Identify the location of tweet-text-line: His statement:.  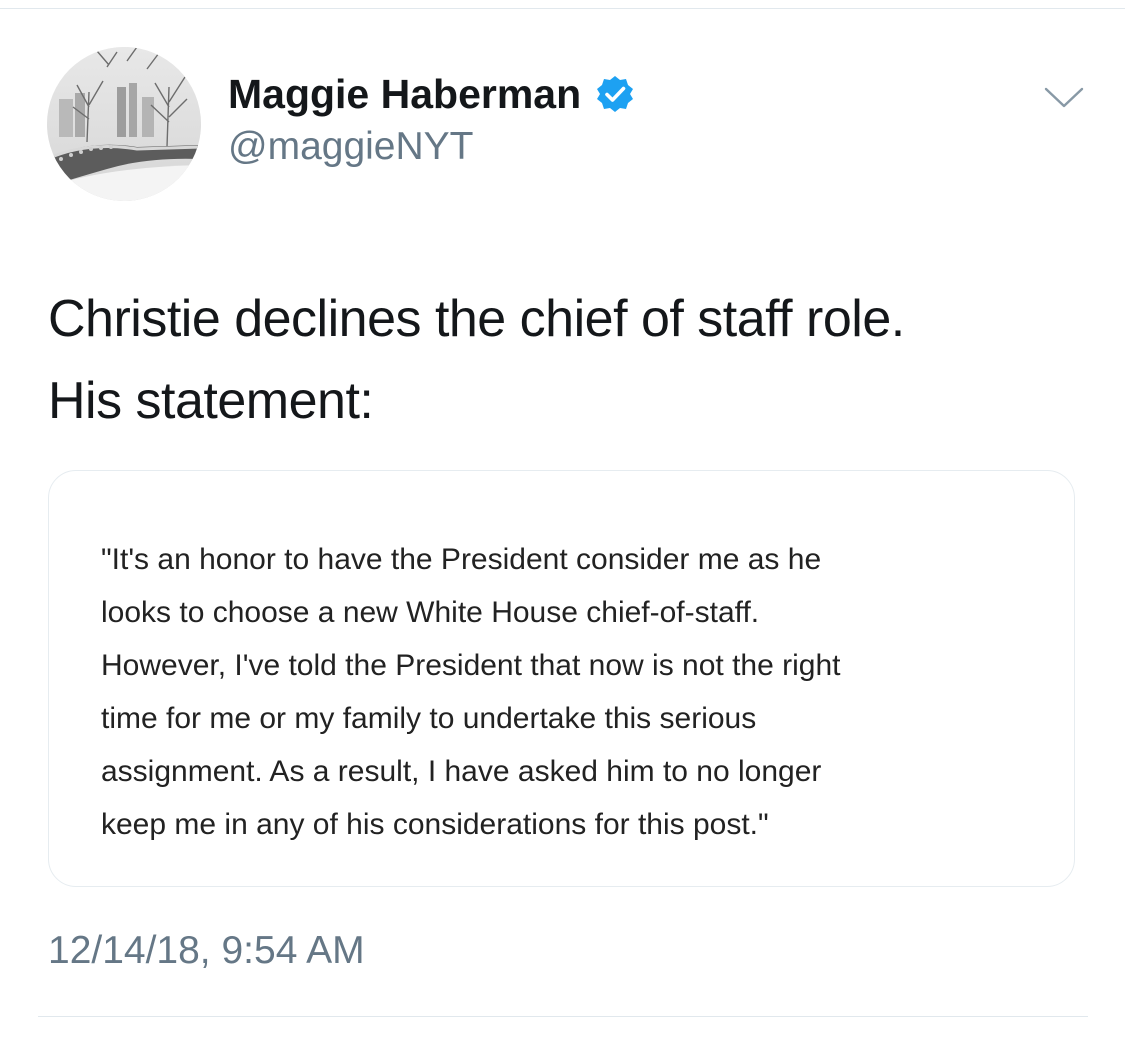
(211, 401).